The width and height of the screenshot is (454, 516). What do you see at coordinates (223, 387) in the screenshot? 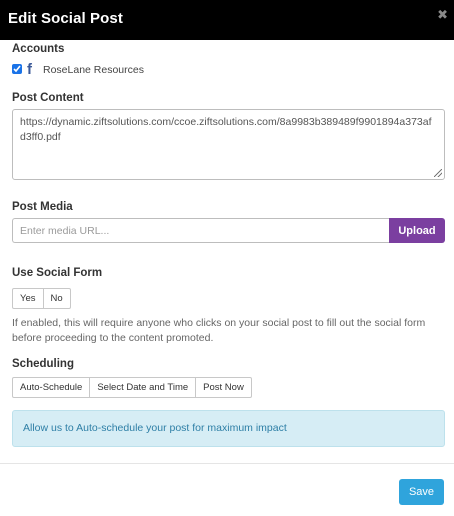
I see `post-now-button: Post Now` at bounding box center [223, 387].